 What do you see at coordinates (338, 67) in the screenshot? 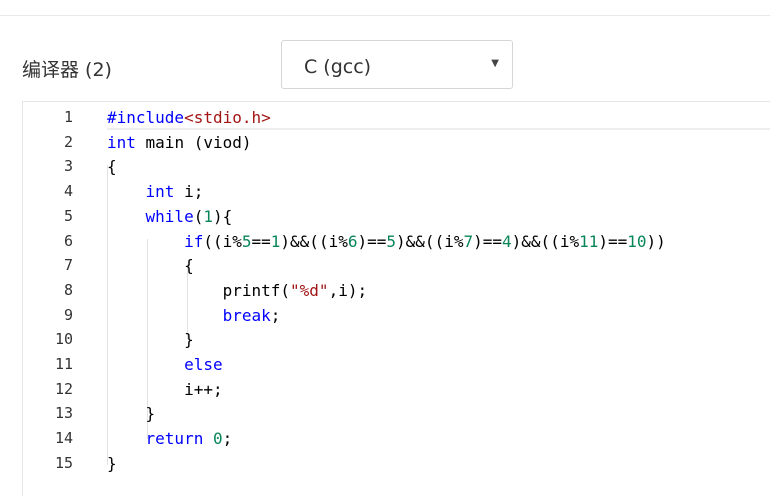
I see `compiler-select-value: C (gcc)` at bounding box center [338, 67].